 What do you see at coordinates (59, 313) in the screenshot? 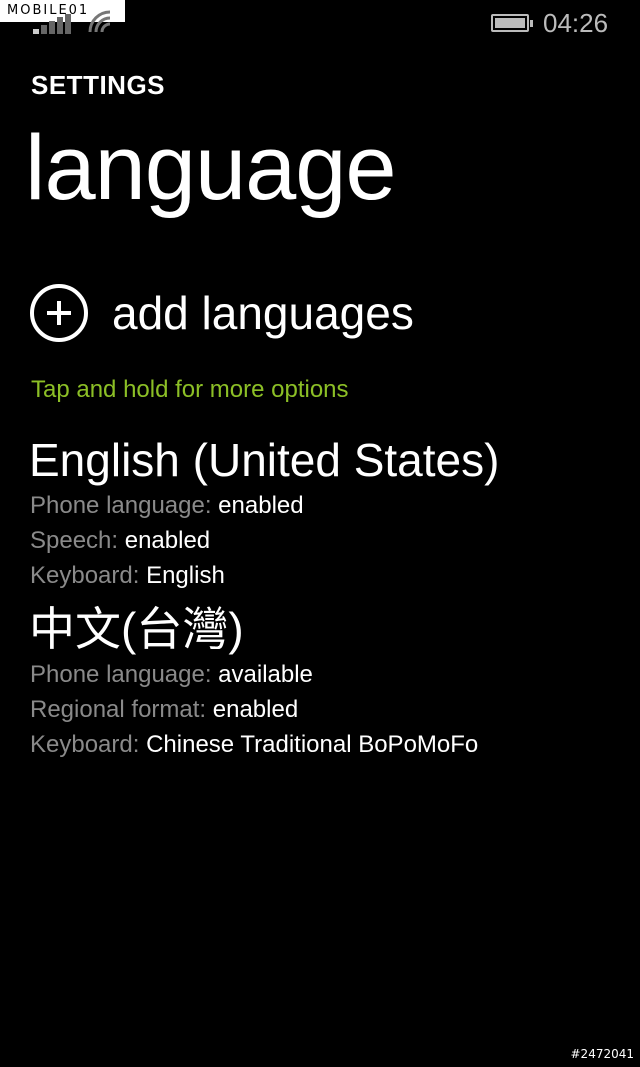
I see `add-circle-icon` at bounding box center [59, 313].